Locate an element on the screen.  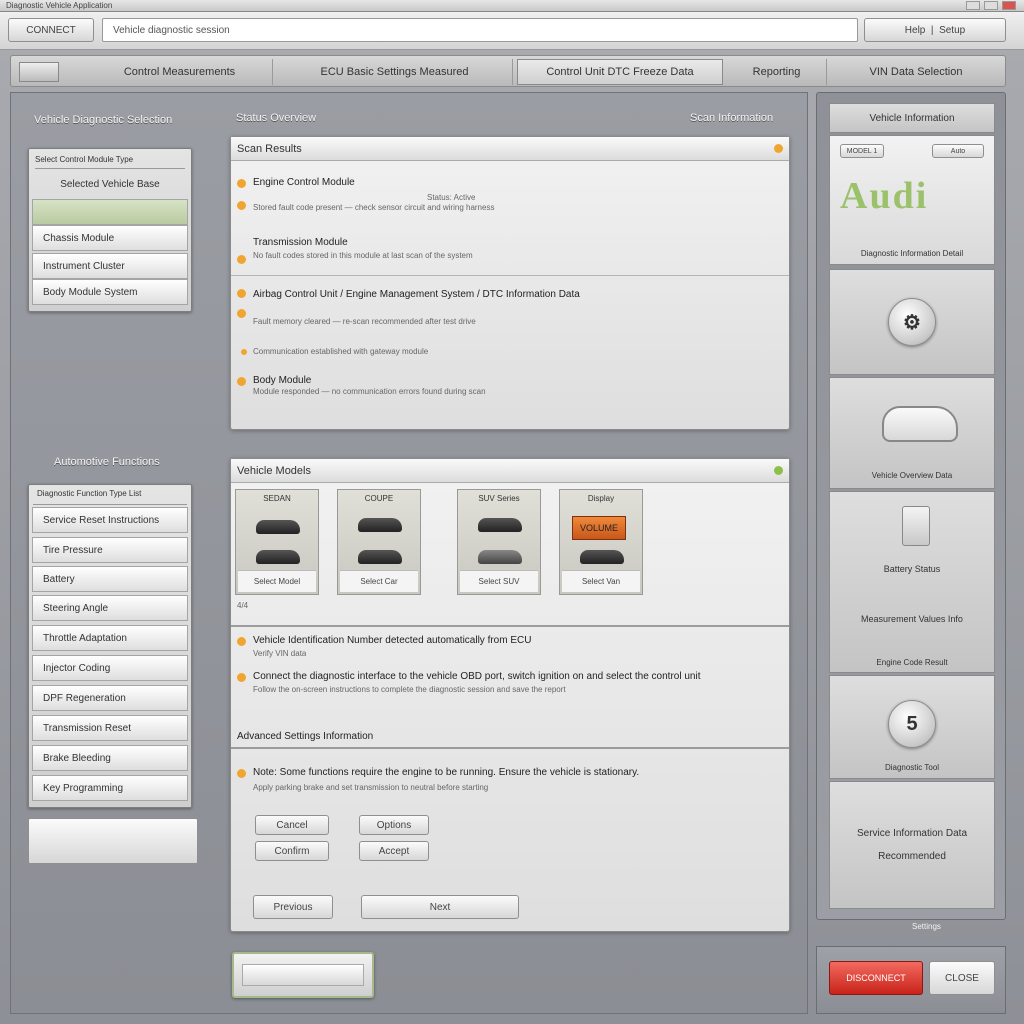
list-subheader: Selected Vehicle Base is located at coordinates (110, 184).